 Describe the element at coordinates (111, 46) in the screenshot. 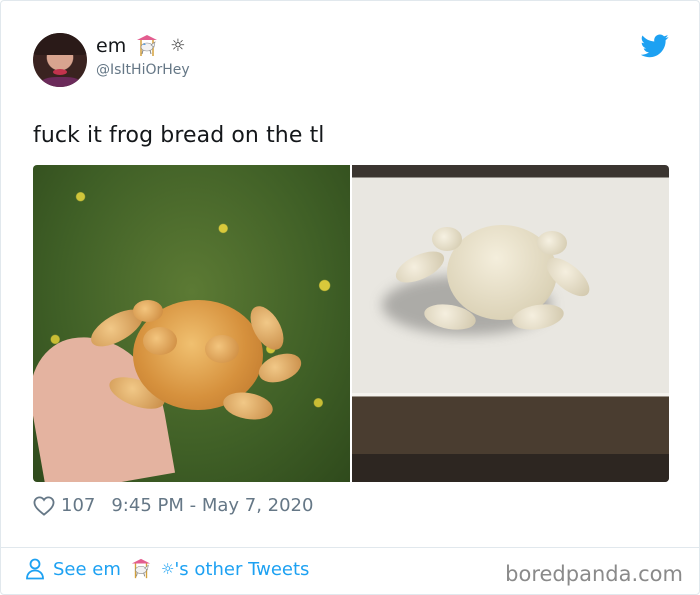

I see `author-display-name: em` at that location.